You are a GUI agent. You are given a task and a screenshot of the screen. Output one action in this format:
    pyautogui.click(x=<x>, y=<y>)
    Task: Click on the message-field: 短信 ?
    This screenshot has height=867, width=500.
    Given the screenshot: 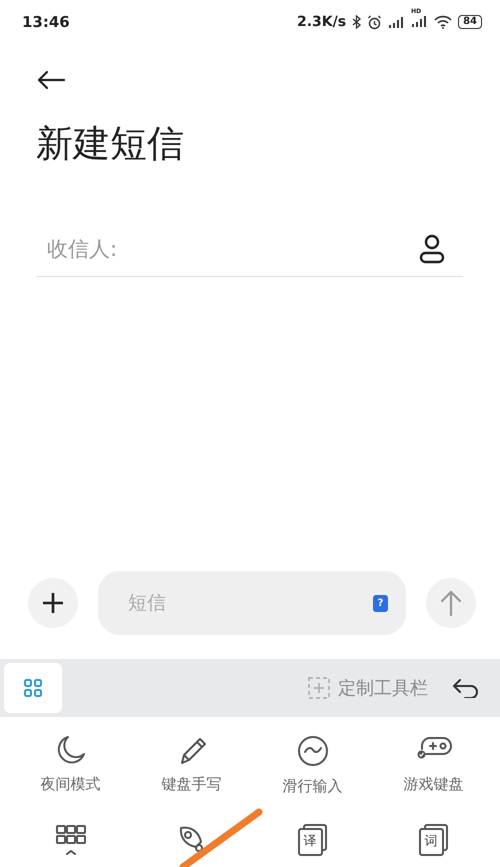 What is the action you would take?
    pyautogui.click(x=252, y=603)
    